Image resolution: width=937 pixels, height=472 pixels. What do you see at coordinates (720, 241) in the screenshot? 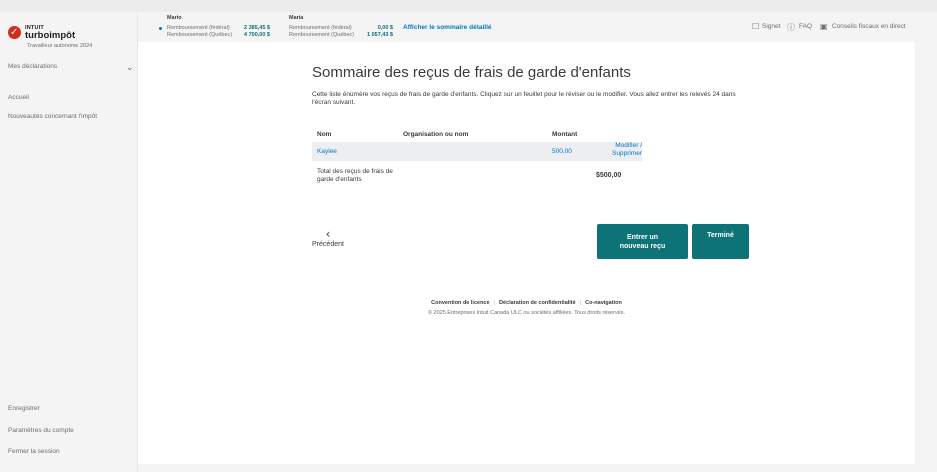
I see `done-button: Terminé` at bounding box center [720, 241].